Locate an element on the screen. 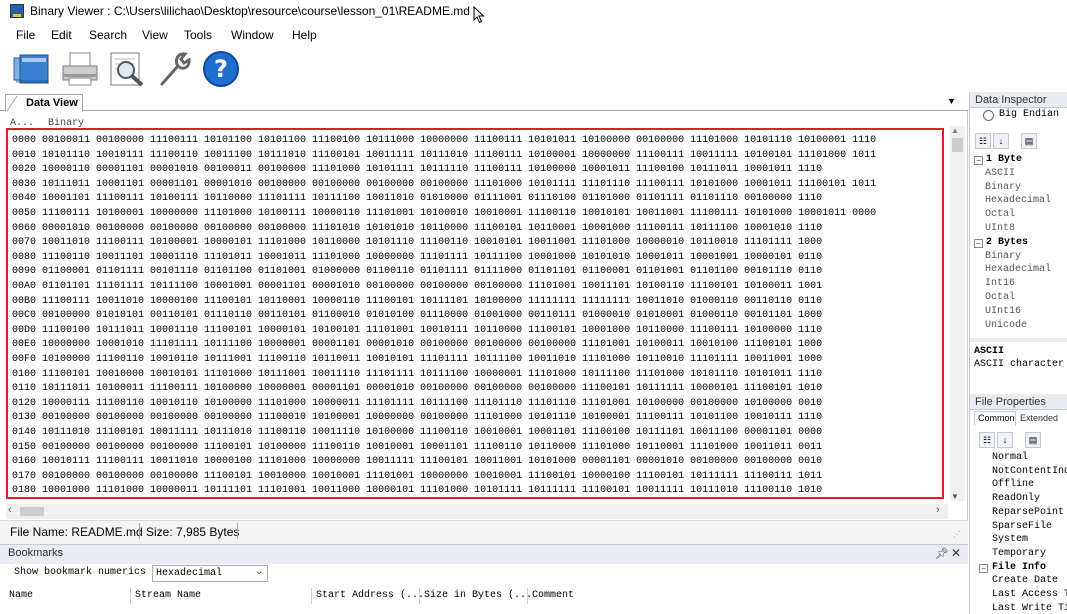  big-endian-label: Big Endian is located at coordinates (1029, 114).